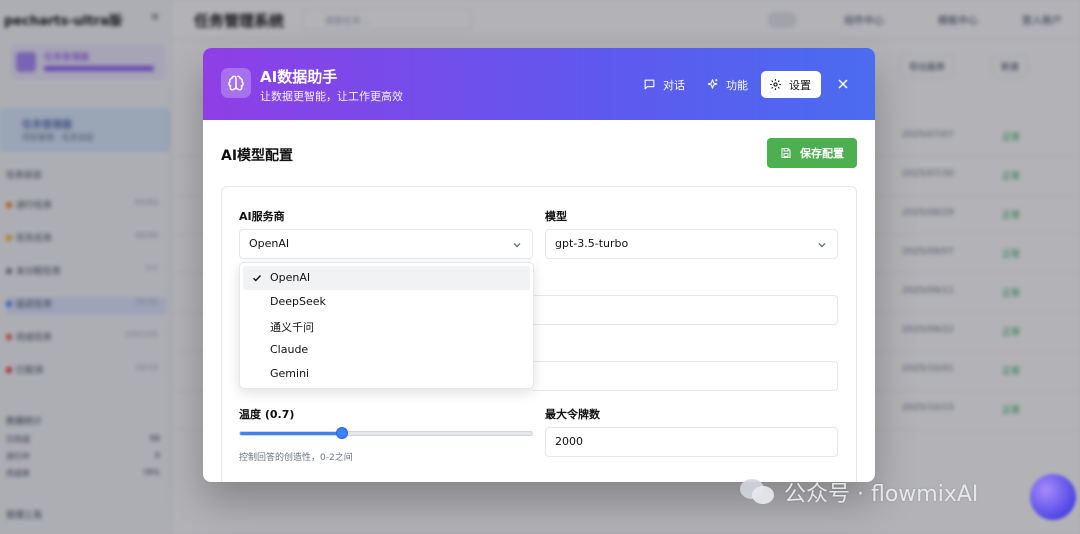 The width and height of the screenshot is (1080, 534). Describe the element at coordinates (386, 350) in the screenshot. I see `provider-option-claude: Claude` at that location.